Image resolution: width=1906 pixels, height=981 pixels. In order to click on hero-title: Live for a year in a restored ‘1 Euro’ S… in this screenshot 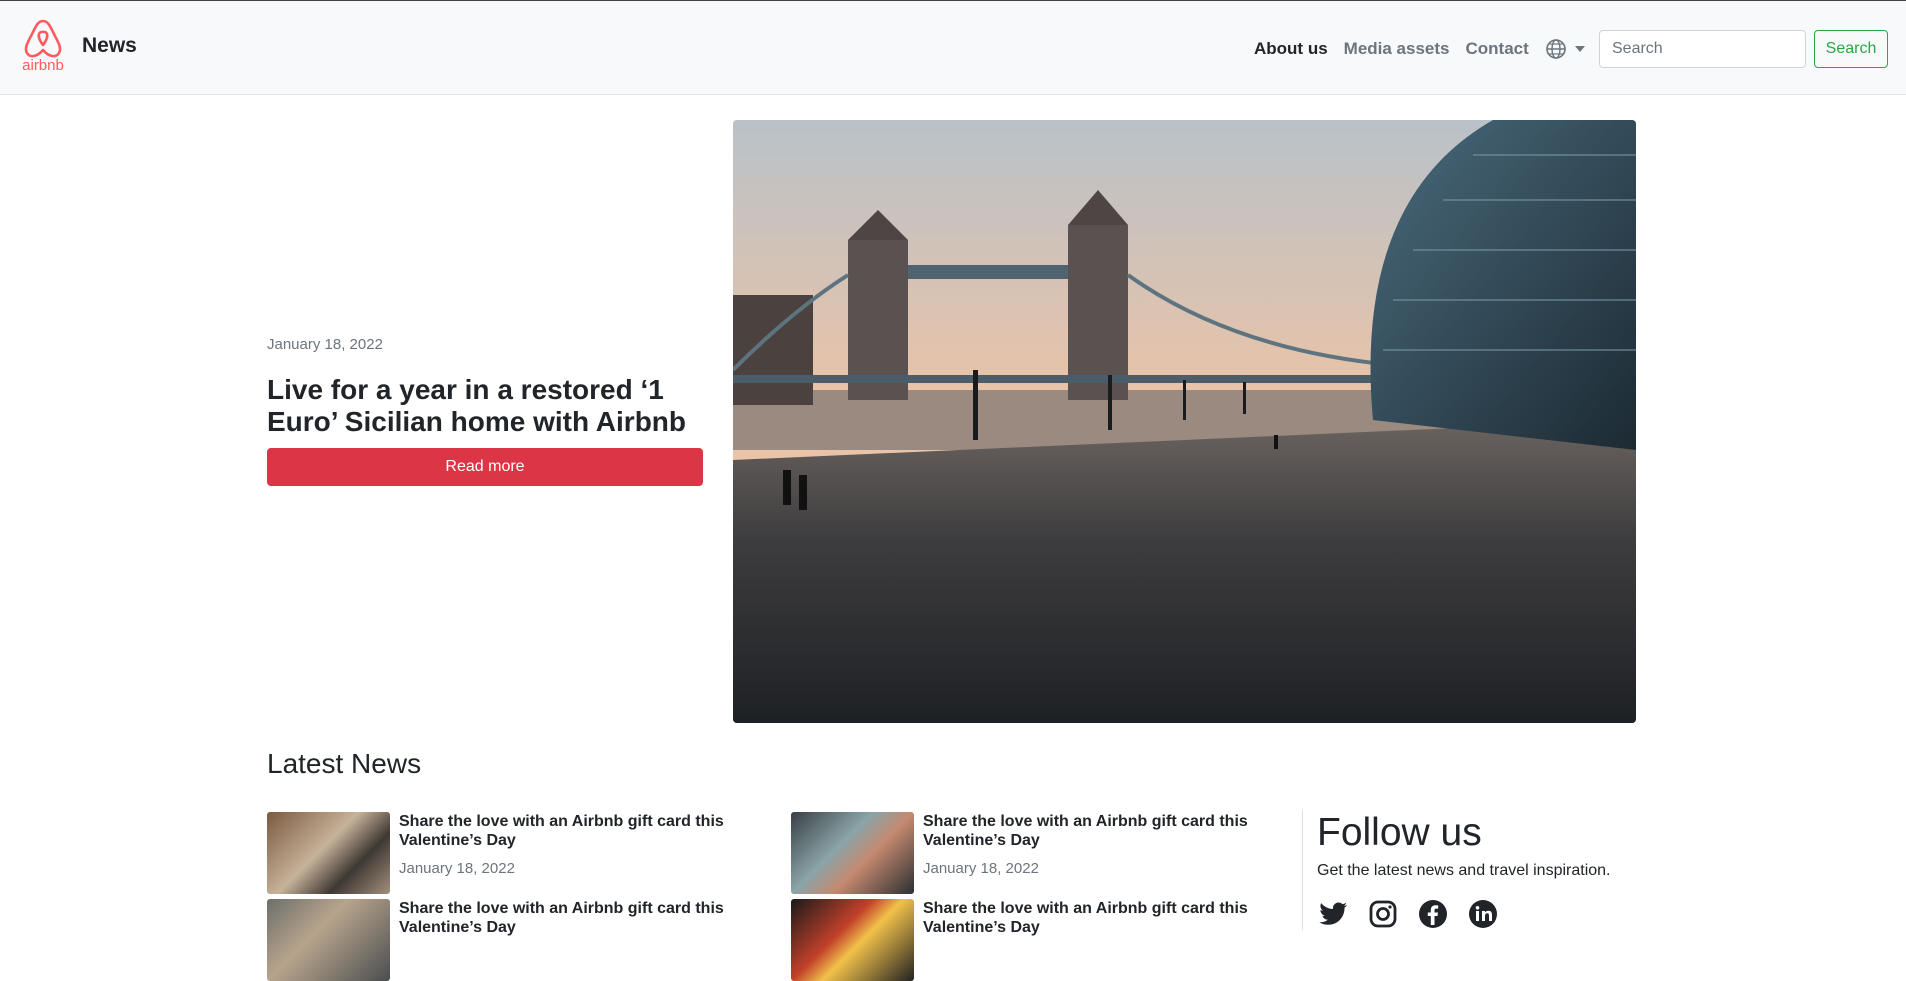, I will do `click(492, 406)`.